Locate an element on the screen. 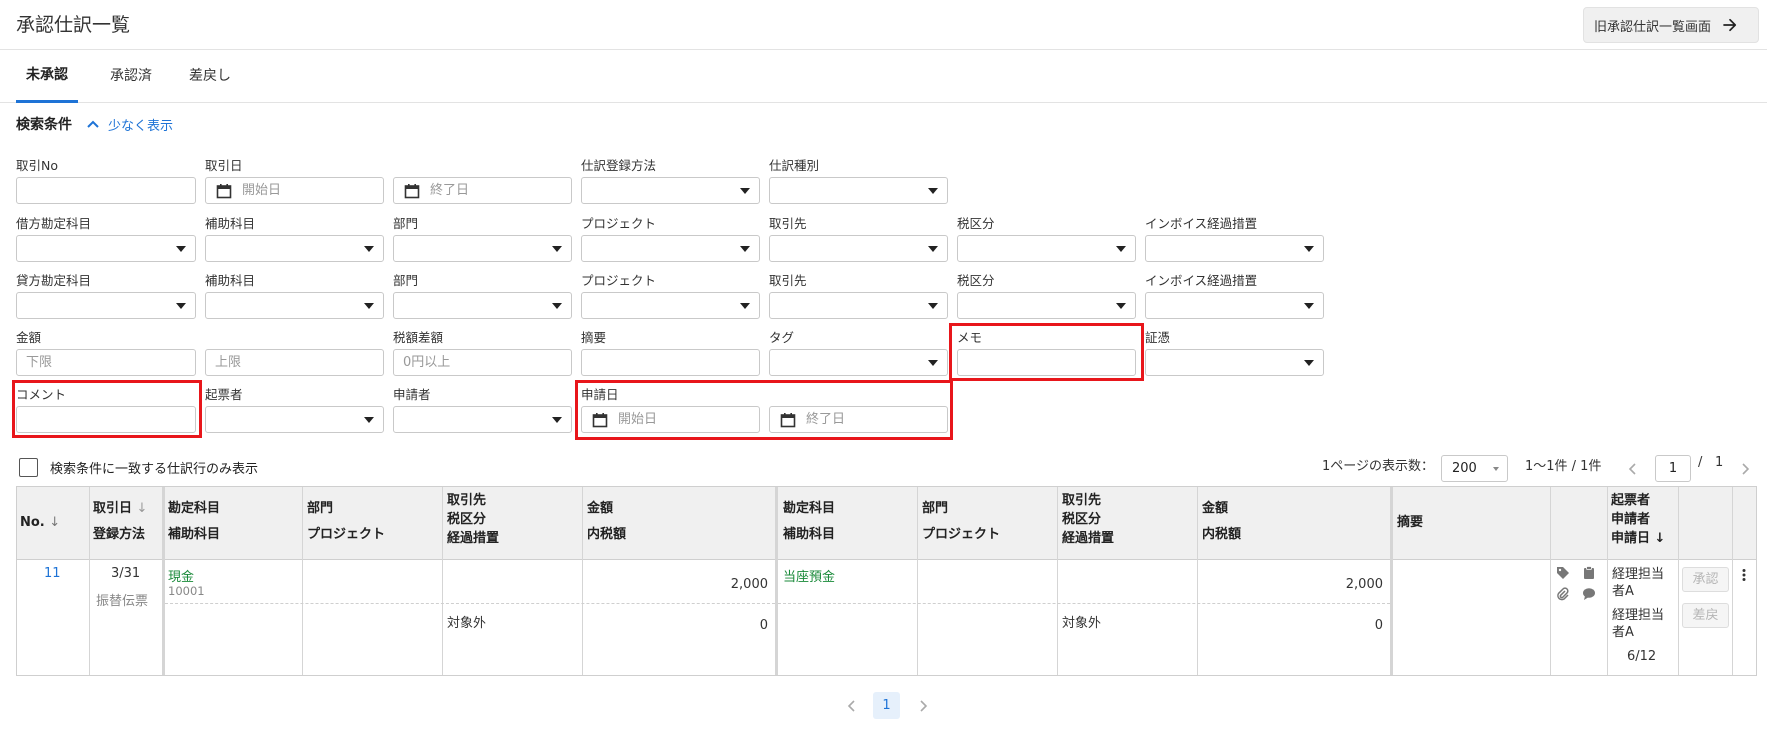  row-issuer: 経理担当者A is located at coordinates (1638, 583).